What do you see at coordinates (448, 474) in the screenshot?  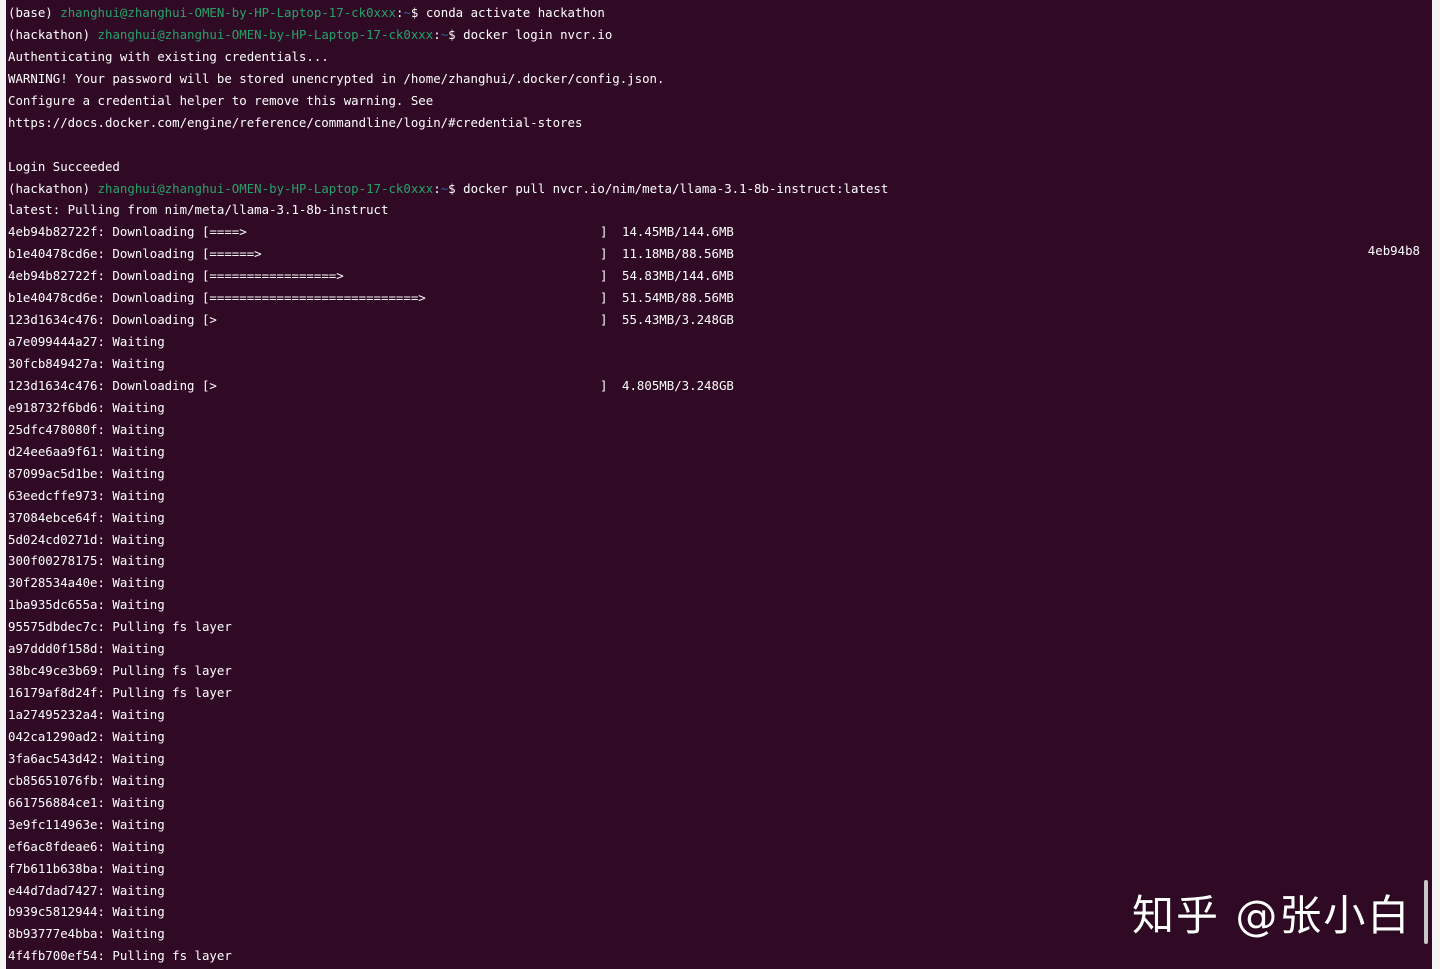 I see `output-line: 87099ac5d1be: Waiting` at bounding box center [448, 474].